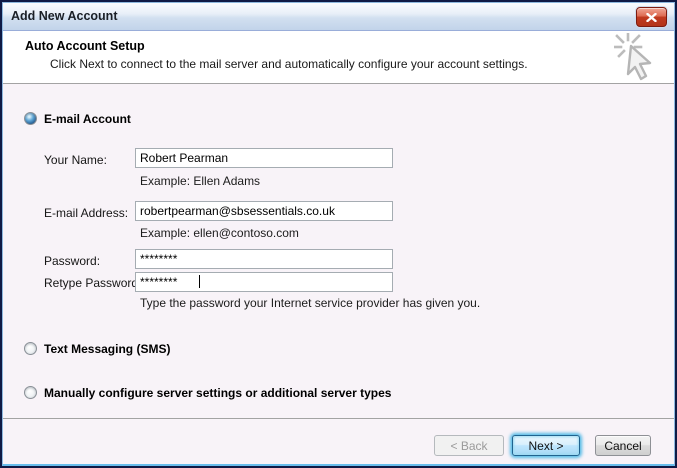  Describe the element at coordinates (72, 261) in the screenshot. I see `password-label: Password:` at that location.